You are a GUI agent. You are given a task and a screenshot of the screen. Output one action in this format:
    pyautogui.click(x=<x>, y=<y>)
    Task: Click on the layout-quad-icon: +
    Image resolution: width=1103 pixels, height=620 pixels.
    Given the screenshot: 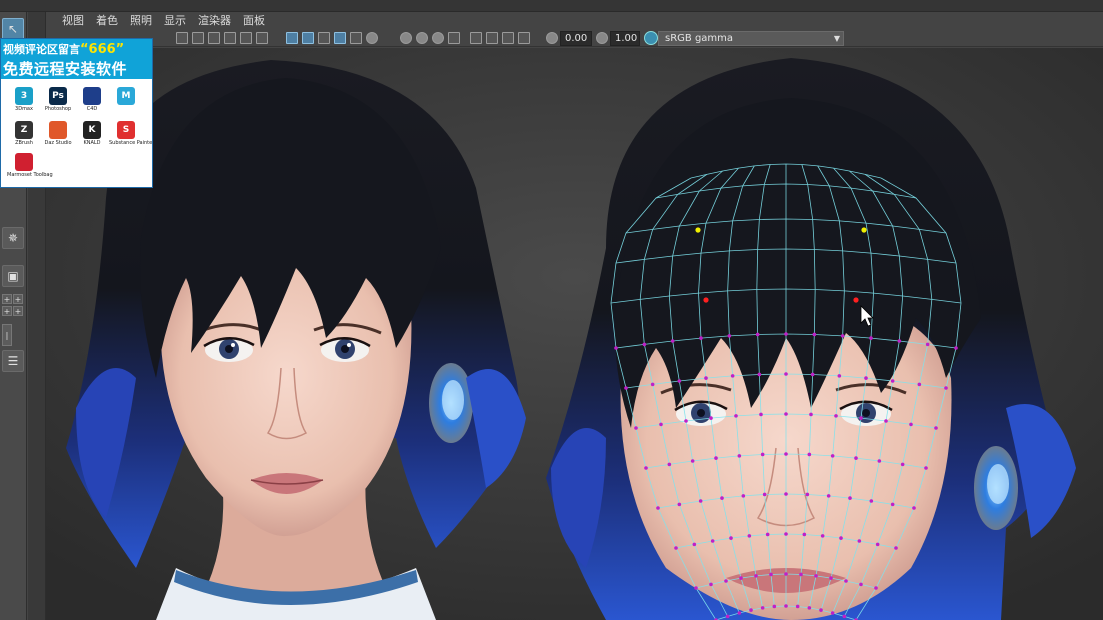 What is the action you would take?
    pyautogui.click(x=7, y=299)
    